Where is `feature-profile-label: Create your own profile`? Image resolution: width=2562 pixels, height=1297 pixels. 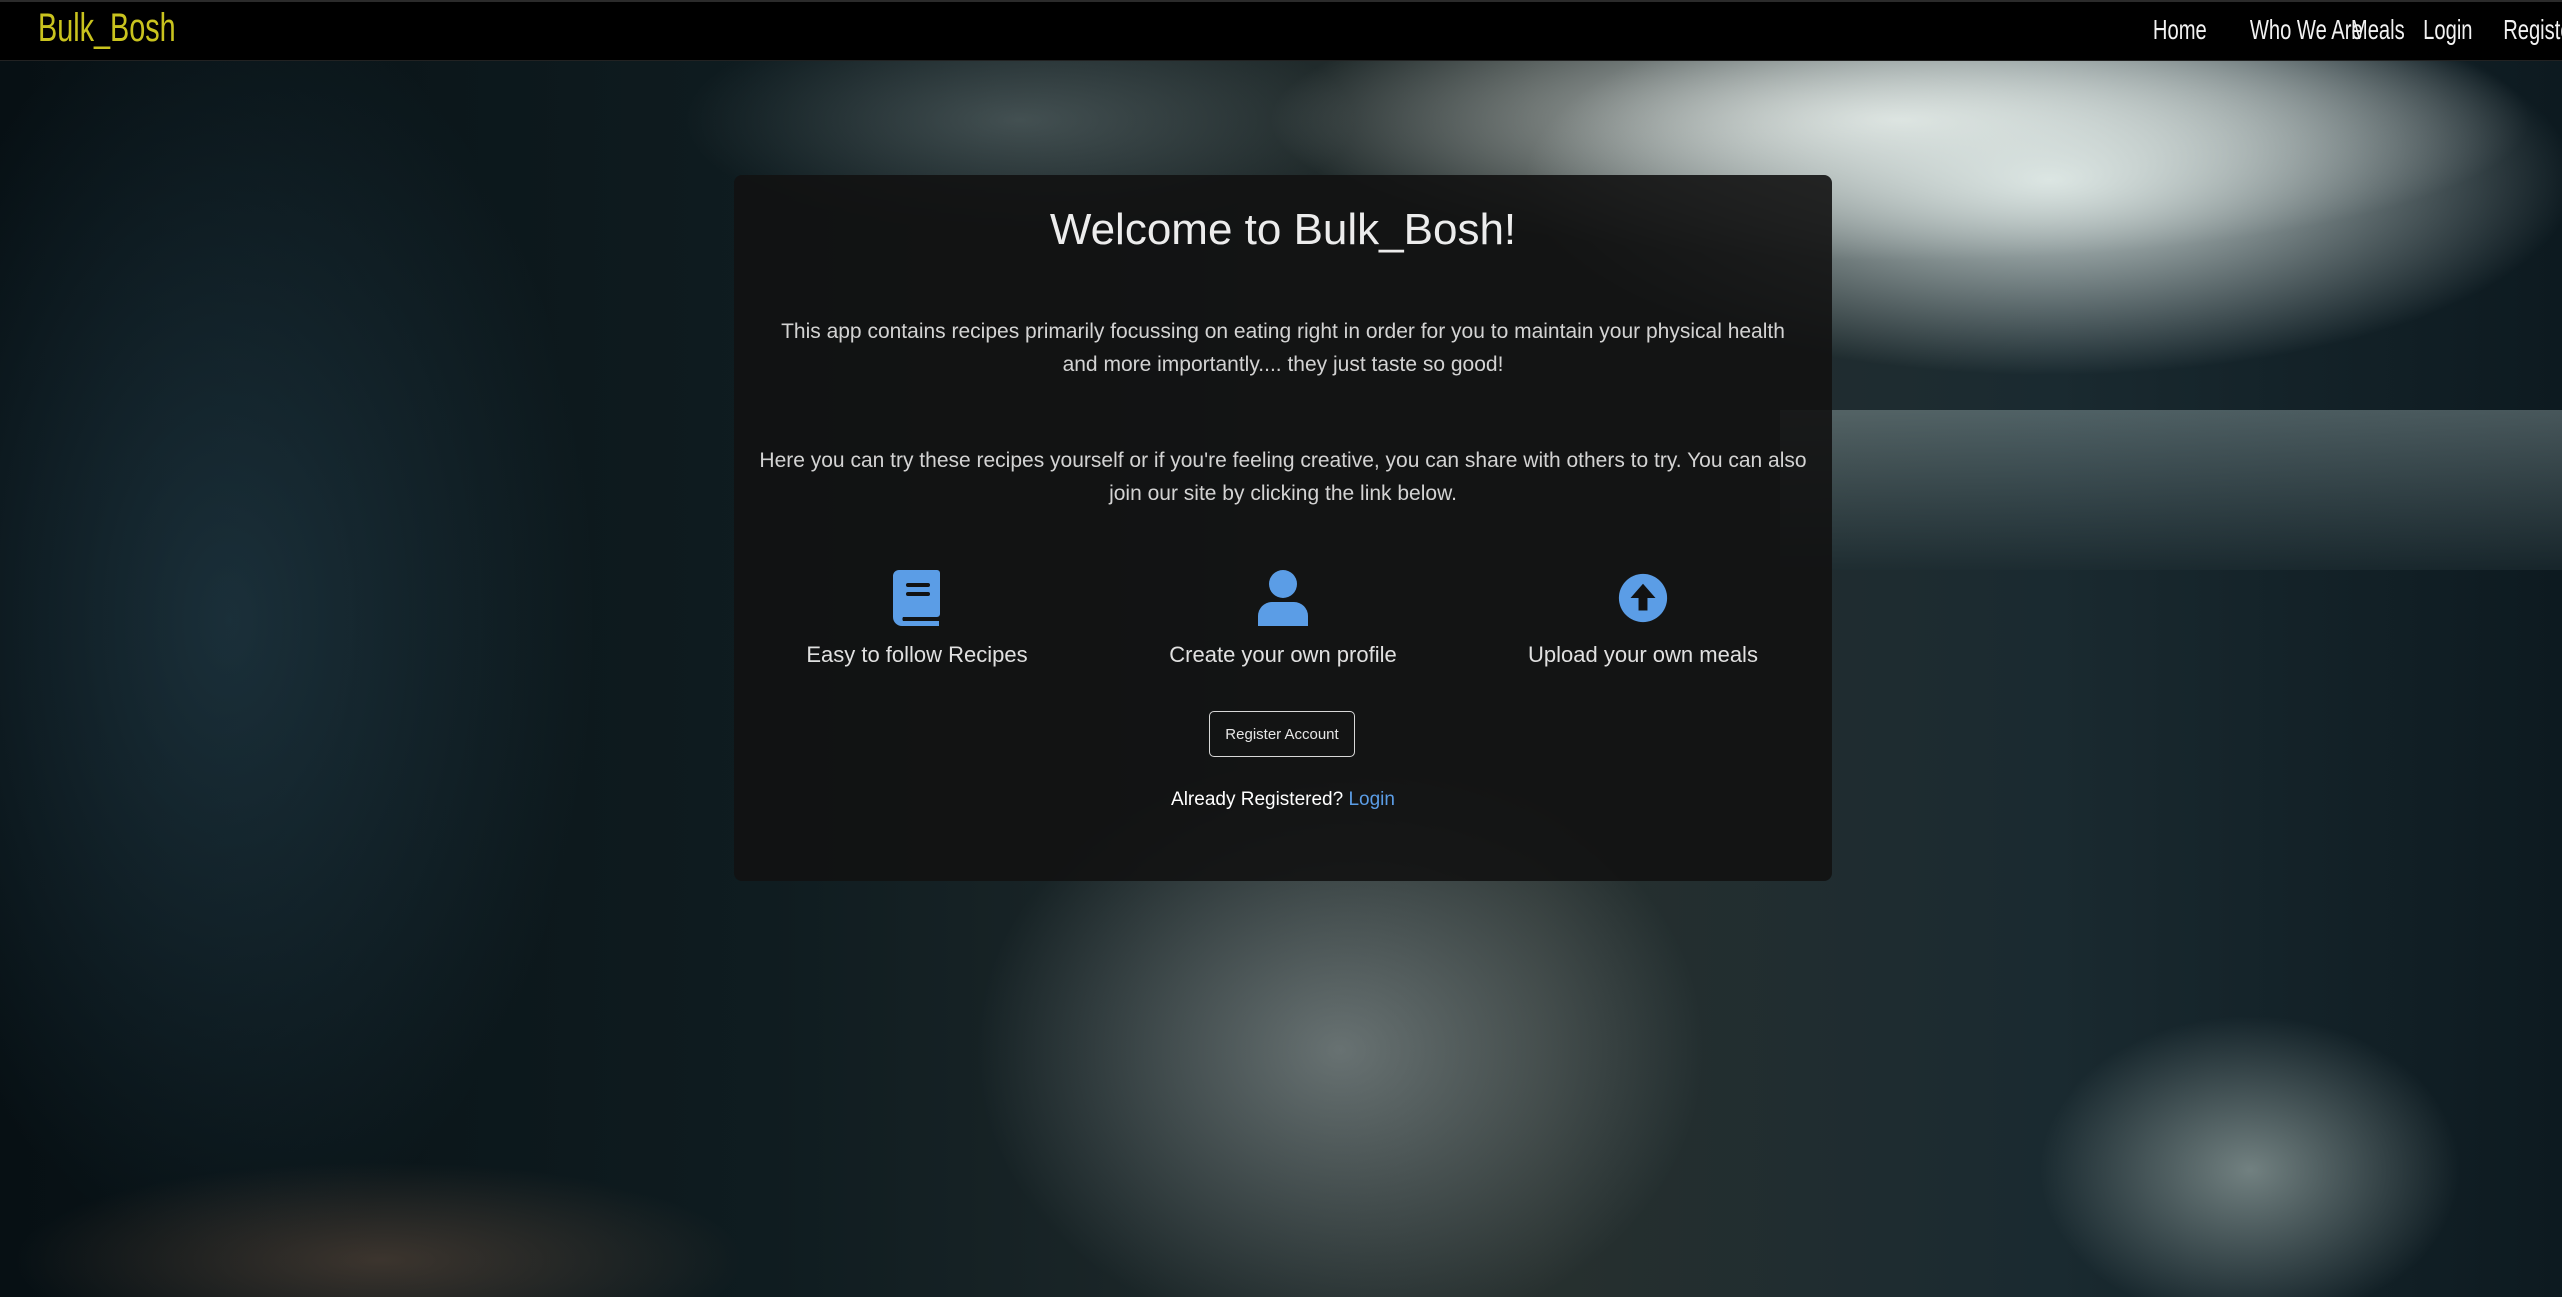 feature-profile-label: Create your own profile is located at coordinates (1283, 654).